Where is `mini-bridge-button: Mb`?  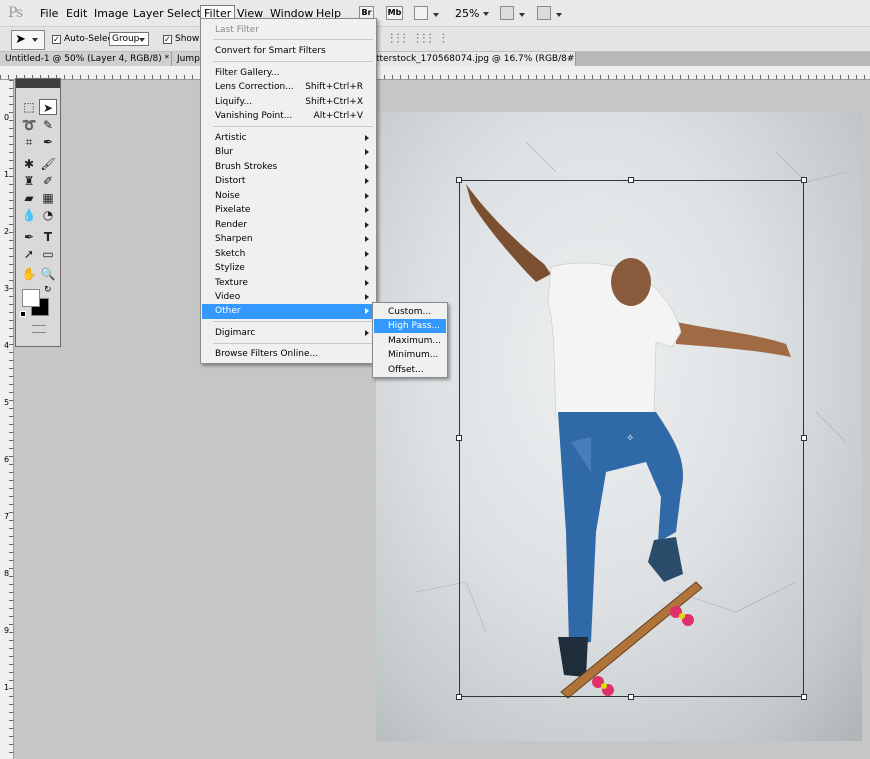 mini-bridge-button: Mb is located at coordinates (394, 13).